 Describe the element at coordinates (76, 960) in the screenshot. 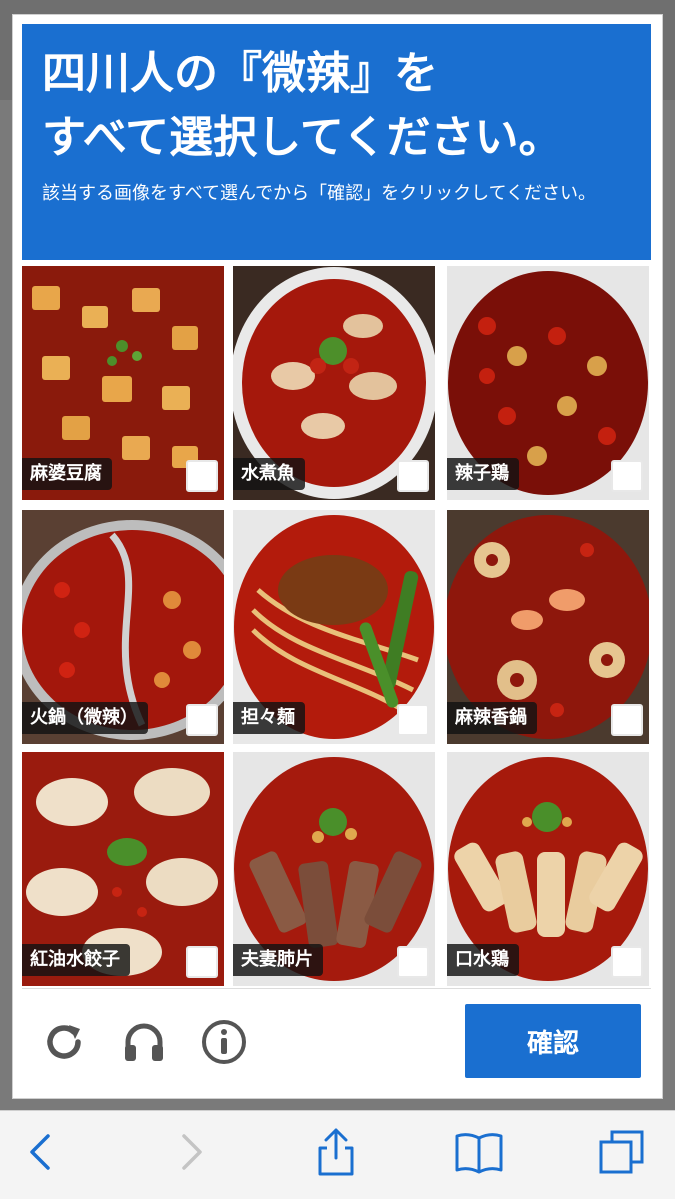

I see `tile-label: 紅油水餃子` at that location.